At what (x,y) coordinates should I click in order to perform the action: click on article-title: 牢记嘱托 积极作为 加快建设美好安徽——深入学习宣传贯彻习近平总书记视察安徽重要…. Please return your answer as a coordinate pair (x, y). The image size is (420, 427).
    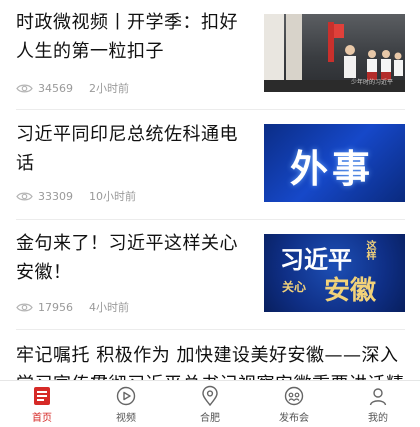
    Looking at the image, I should click on (213, 360).